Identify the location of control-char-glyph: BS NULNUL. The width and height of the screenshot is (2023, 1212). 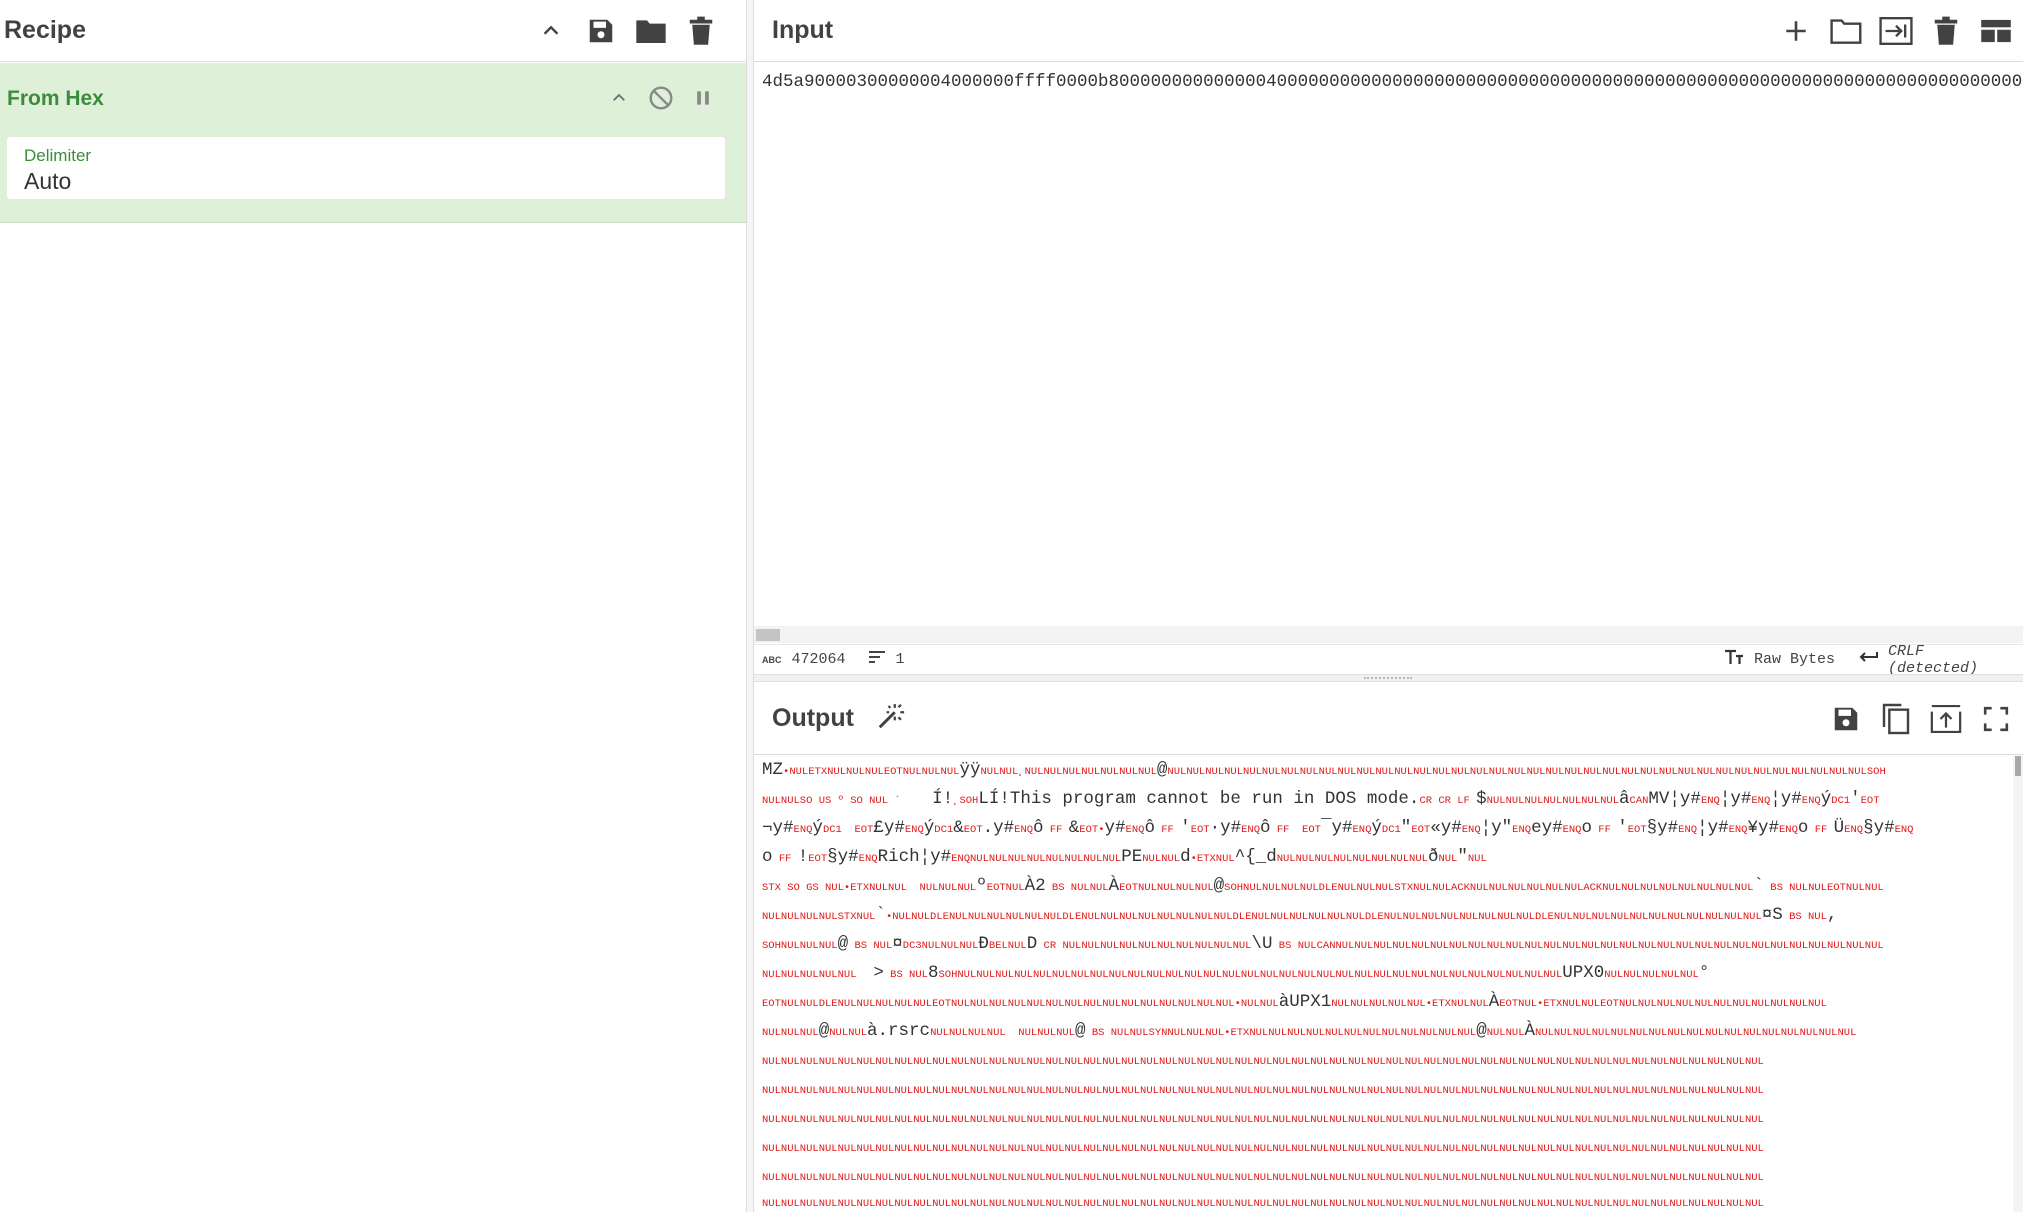
(1077, 888).